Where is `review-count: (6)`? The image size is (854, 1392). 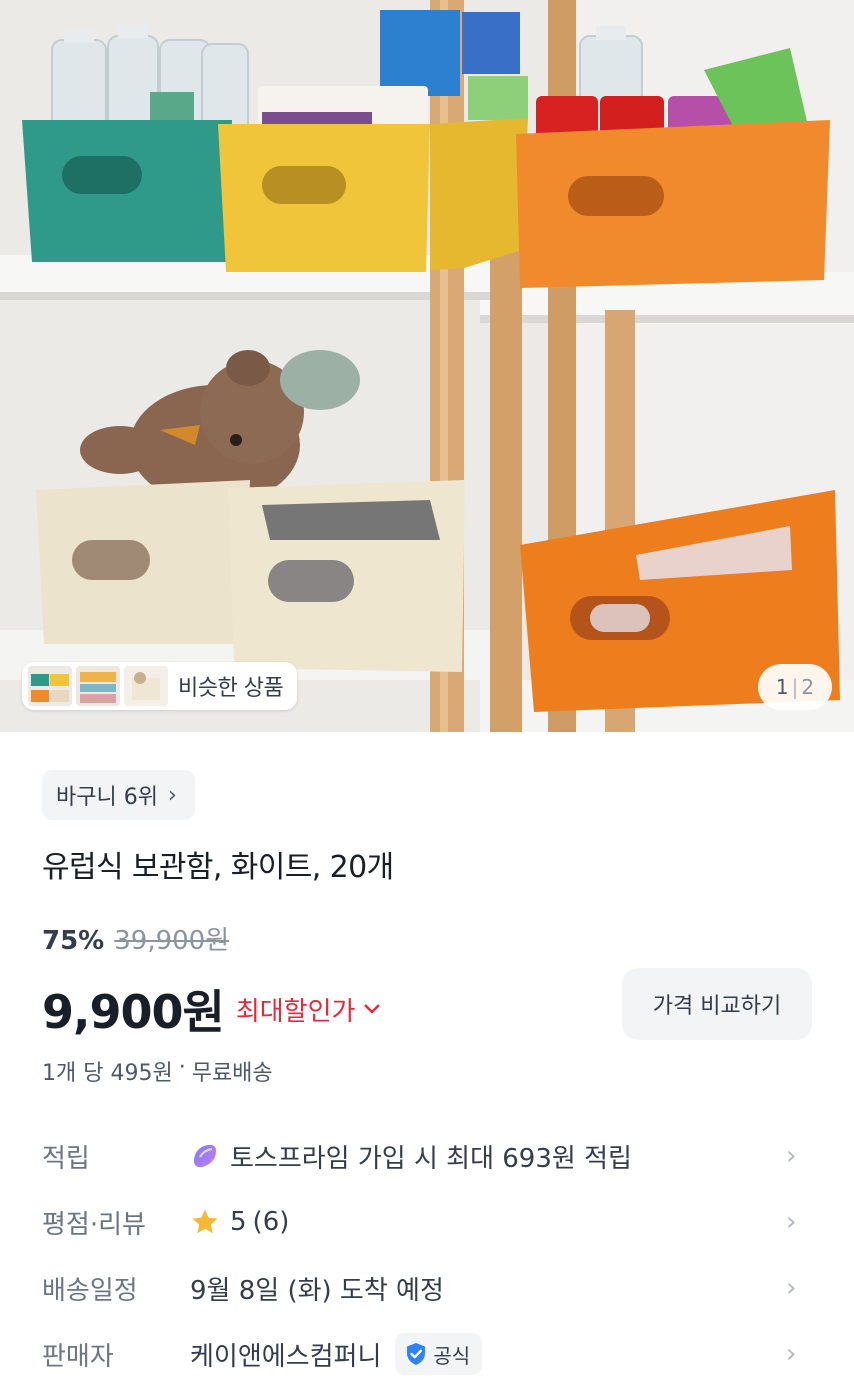 review-count: (6) is located at coordinates (271, 1222).